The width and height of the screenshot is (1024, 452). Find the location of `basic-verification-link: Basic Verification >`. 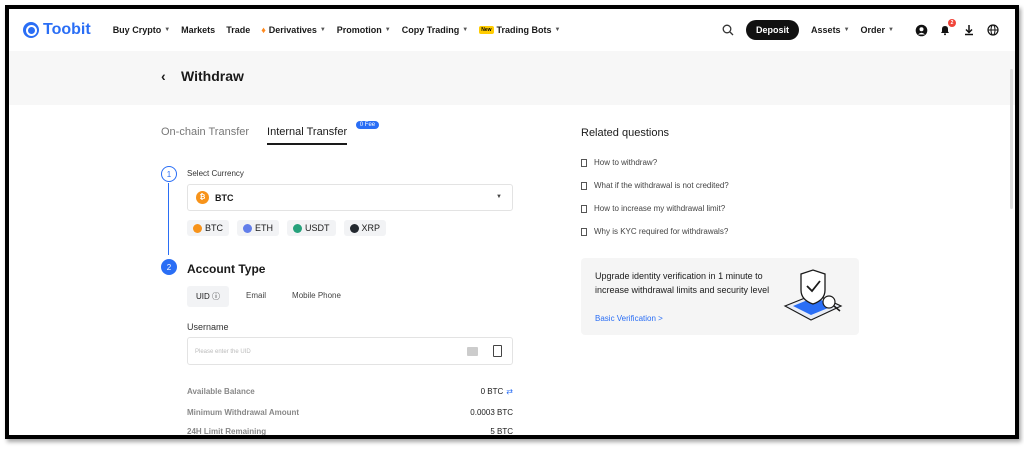

basic-verification-link: Basic Verification > is located at coordinates (629, 318).